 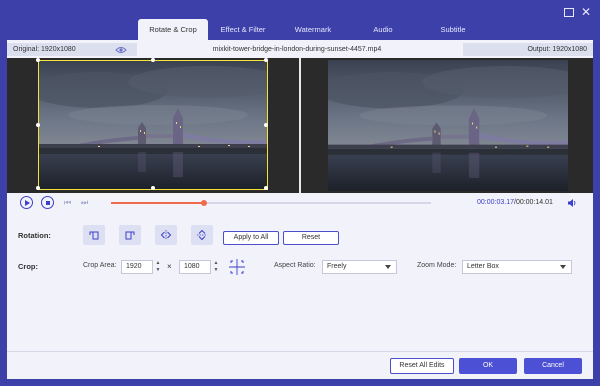 I want to click on flip-horizontal-icon, so click(x=166, y=235).